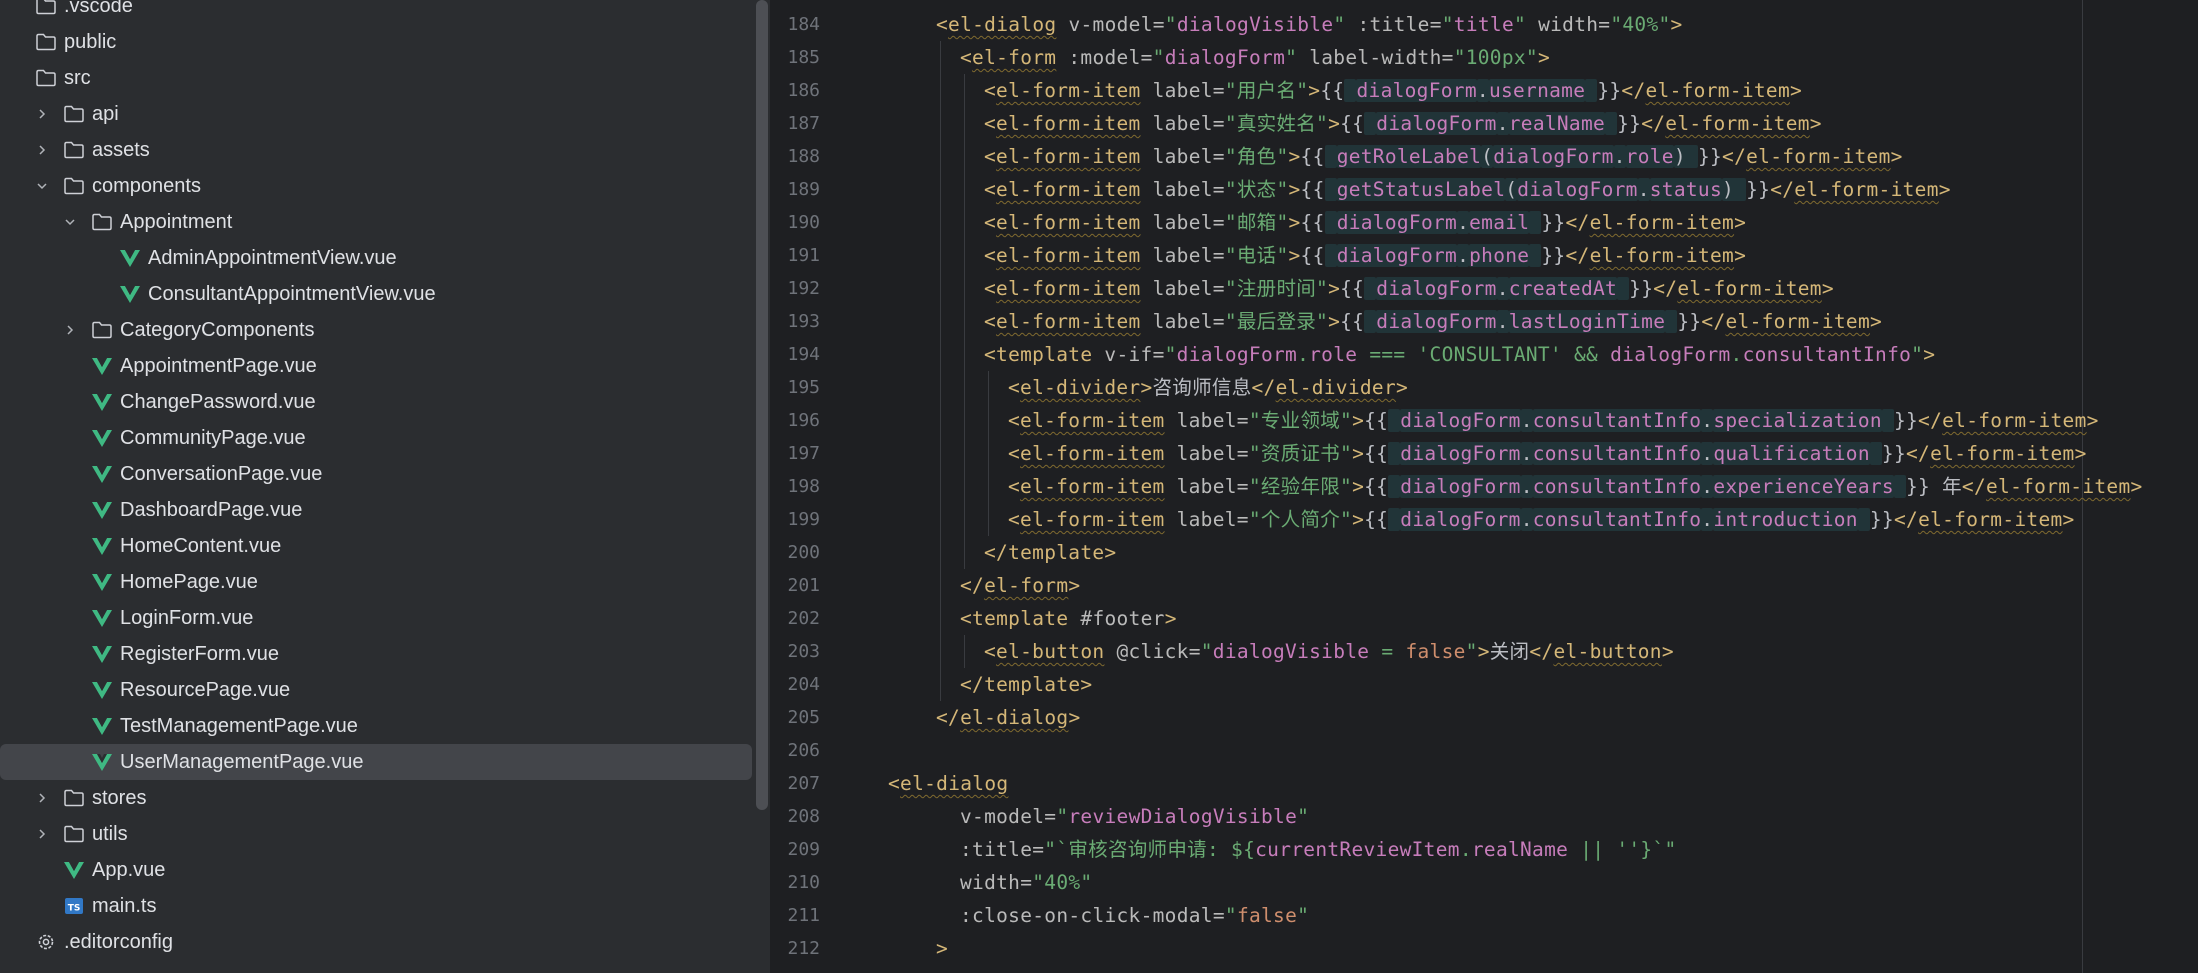  I want to click on code-token: email, so click(1499, 222).